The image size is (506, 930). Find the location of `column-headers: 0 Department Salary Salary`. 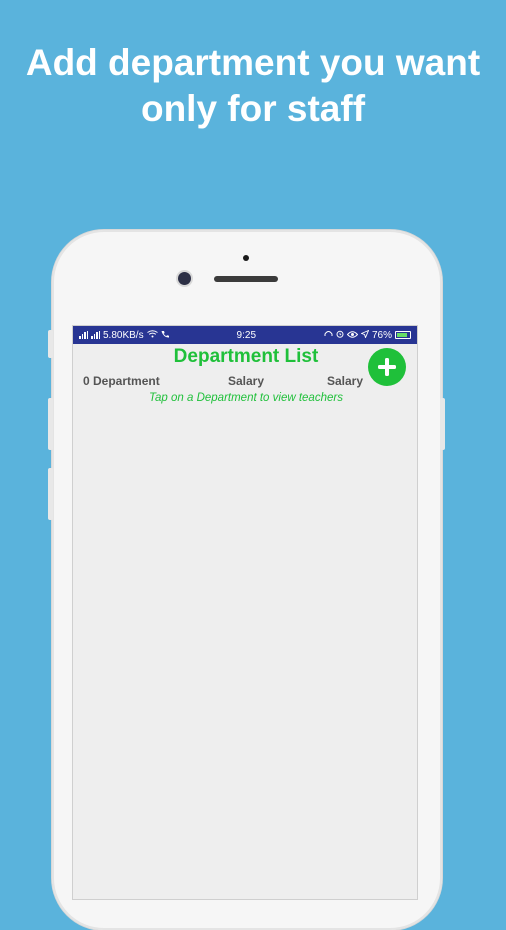

column-headers: 0 Department Salary Salary is located at coordinates (224, 381).